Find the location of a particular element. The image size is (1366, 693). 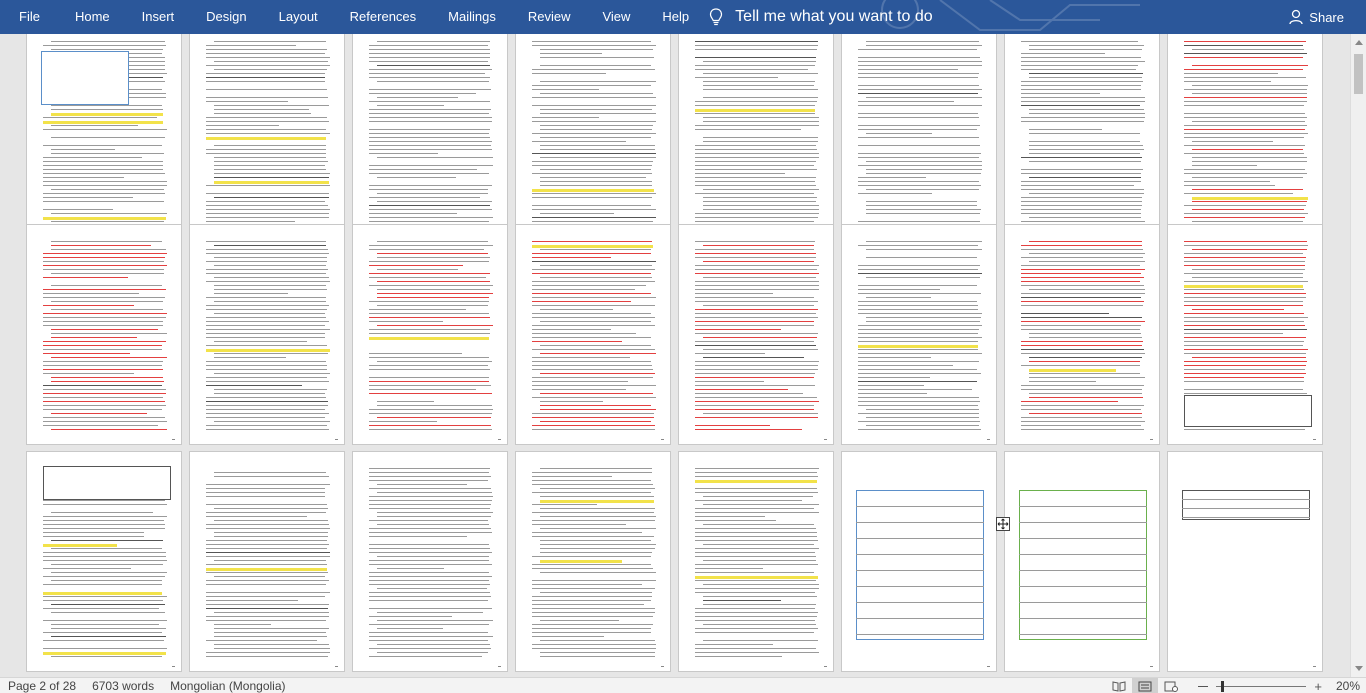

page-count: Page 2 of 28 is located at coordinates (42, 686).